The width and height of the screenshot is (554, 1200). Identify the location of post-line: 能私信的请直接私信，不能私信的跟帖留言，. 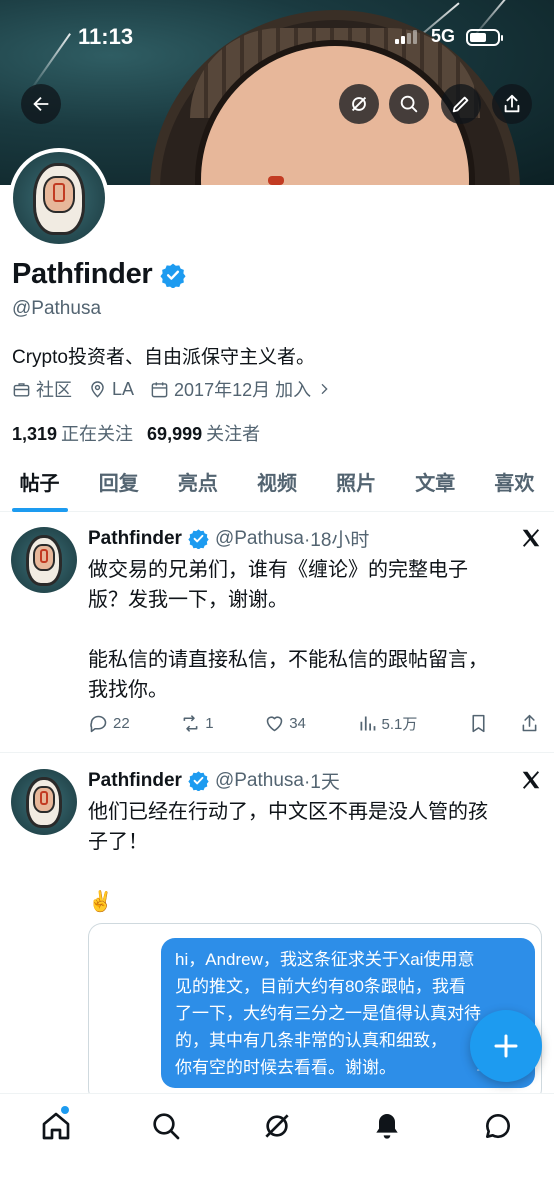
(288, 660).